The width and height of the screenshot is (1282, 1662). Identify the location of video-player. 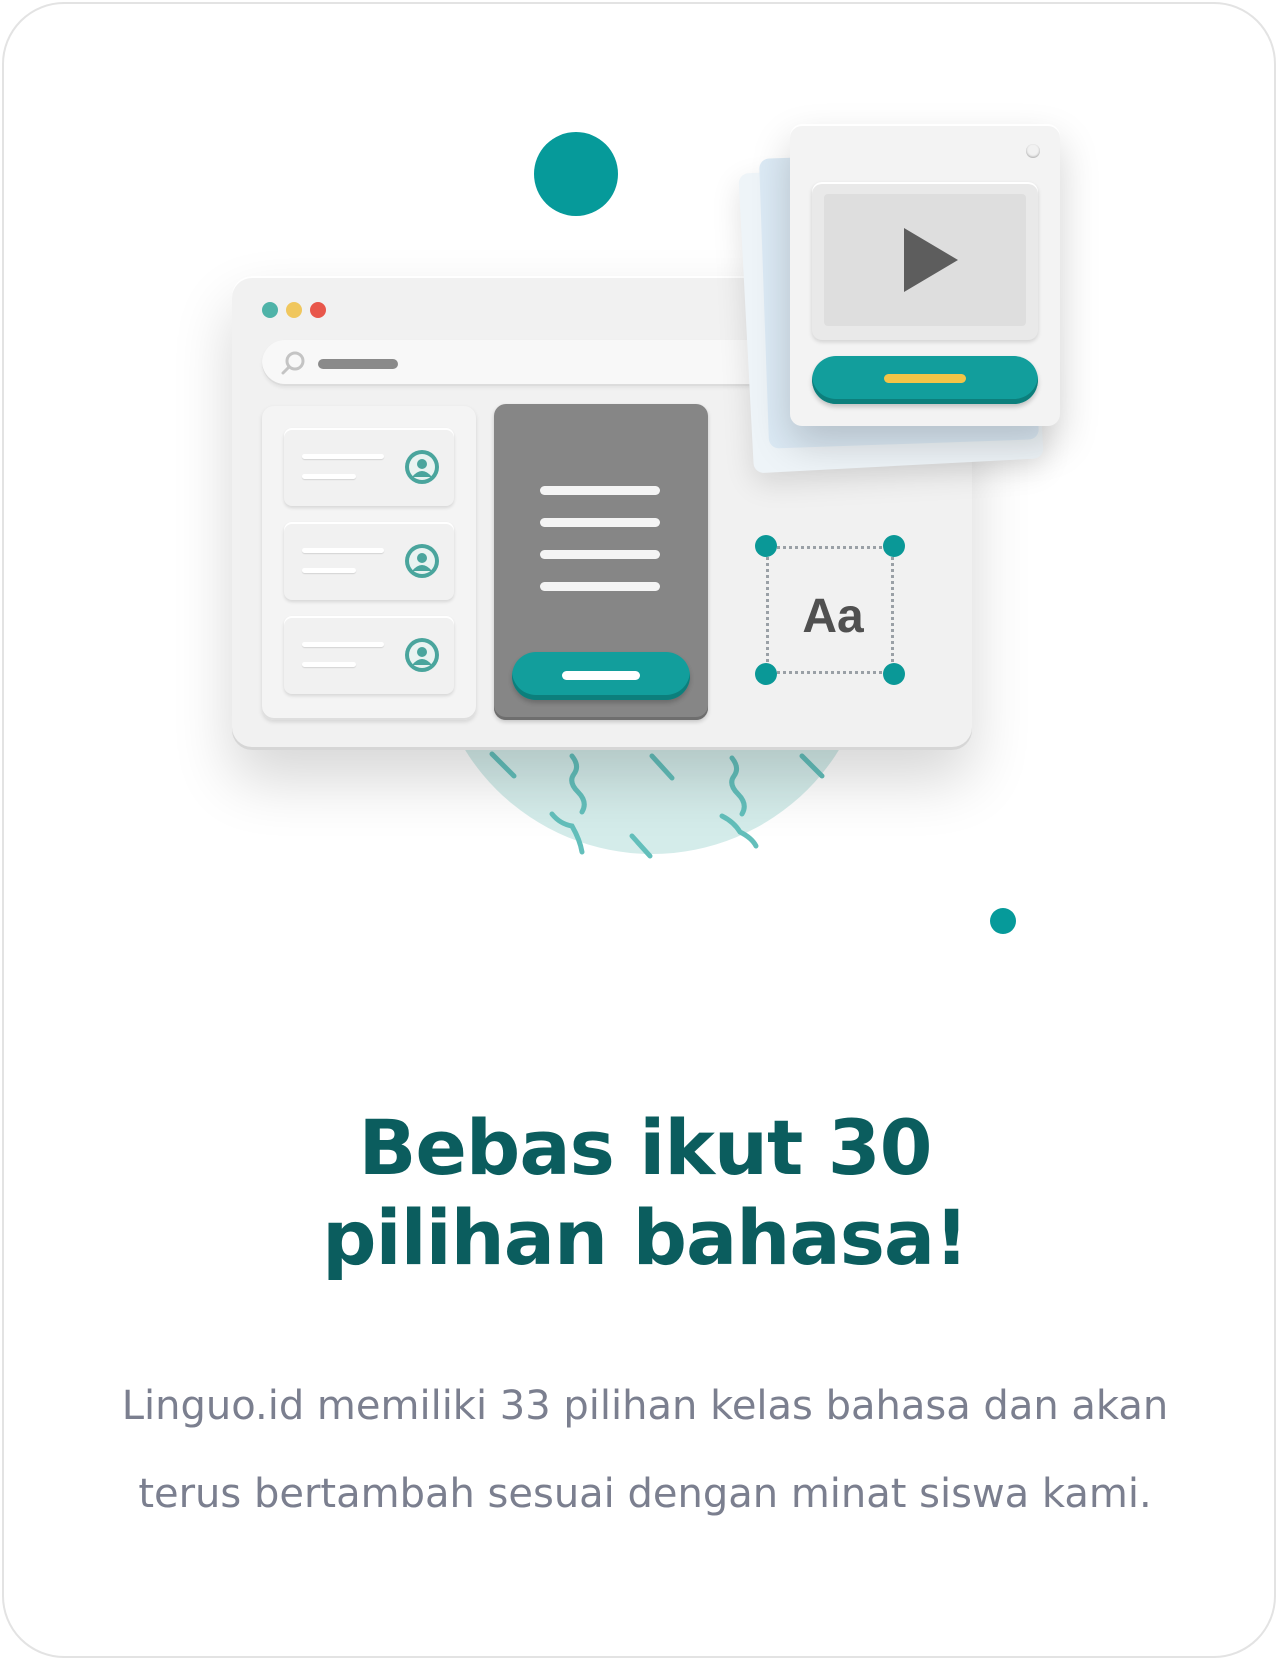
(925, 261).